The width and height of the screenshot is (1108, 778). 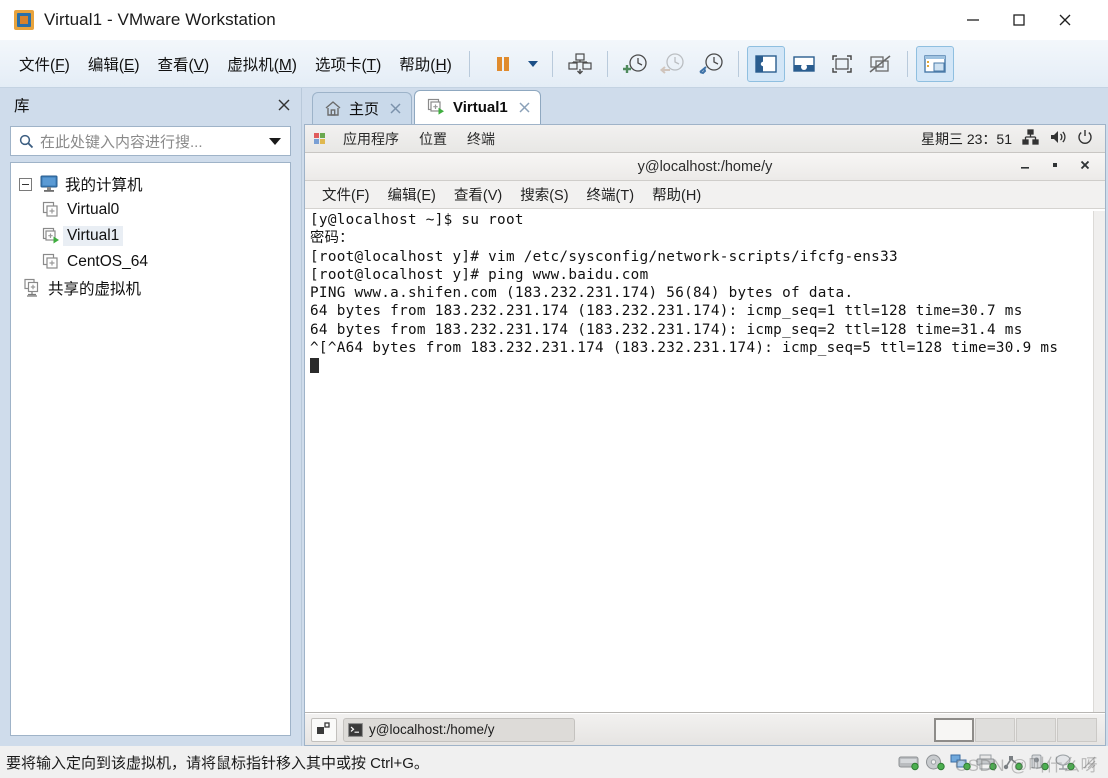 I want to click on tree-item-label: 共享的虚拟机, so click(x=95, y=289).